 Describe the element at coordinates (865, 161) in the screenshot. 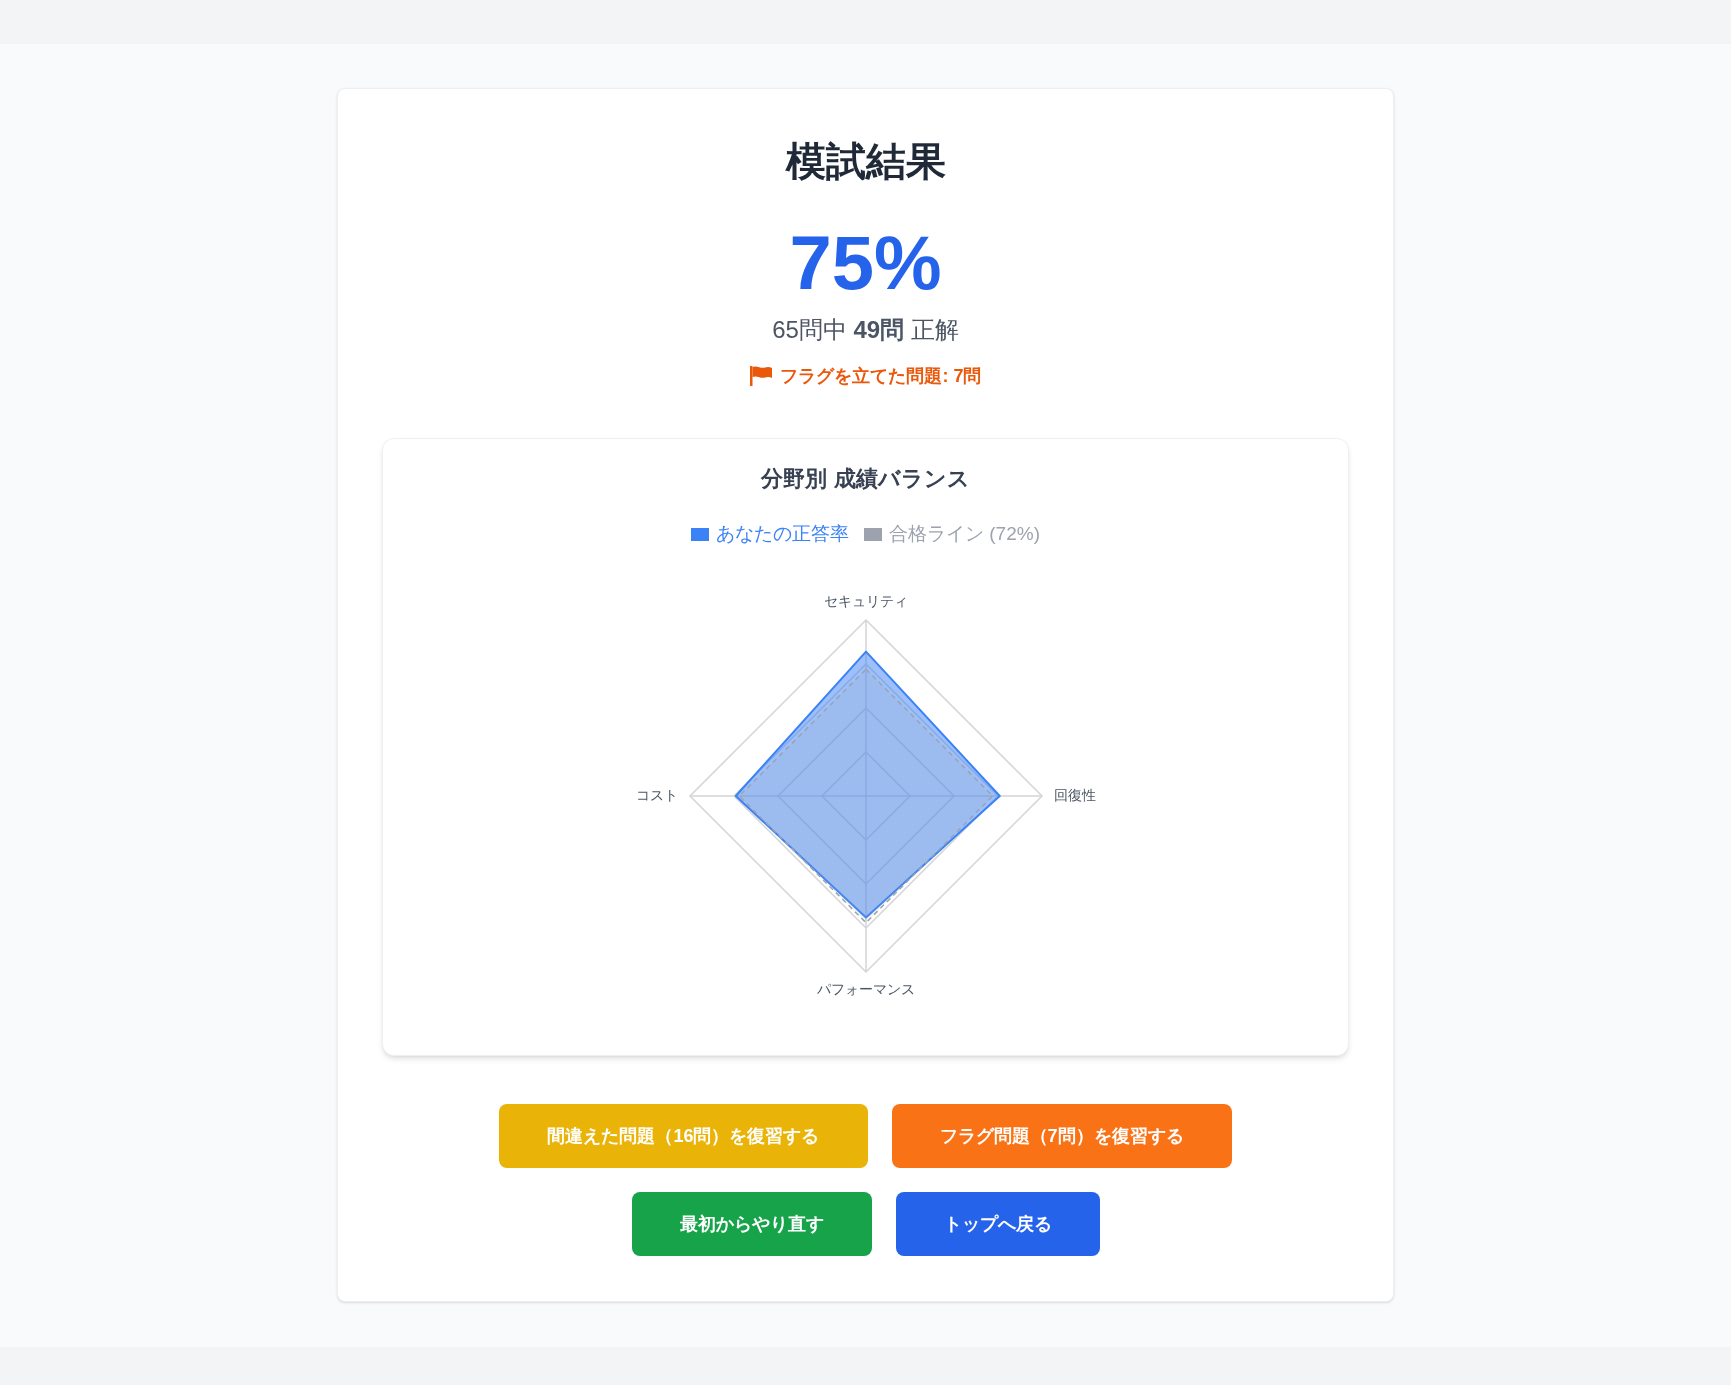

I see `page-title: 模試結果` at that location.